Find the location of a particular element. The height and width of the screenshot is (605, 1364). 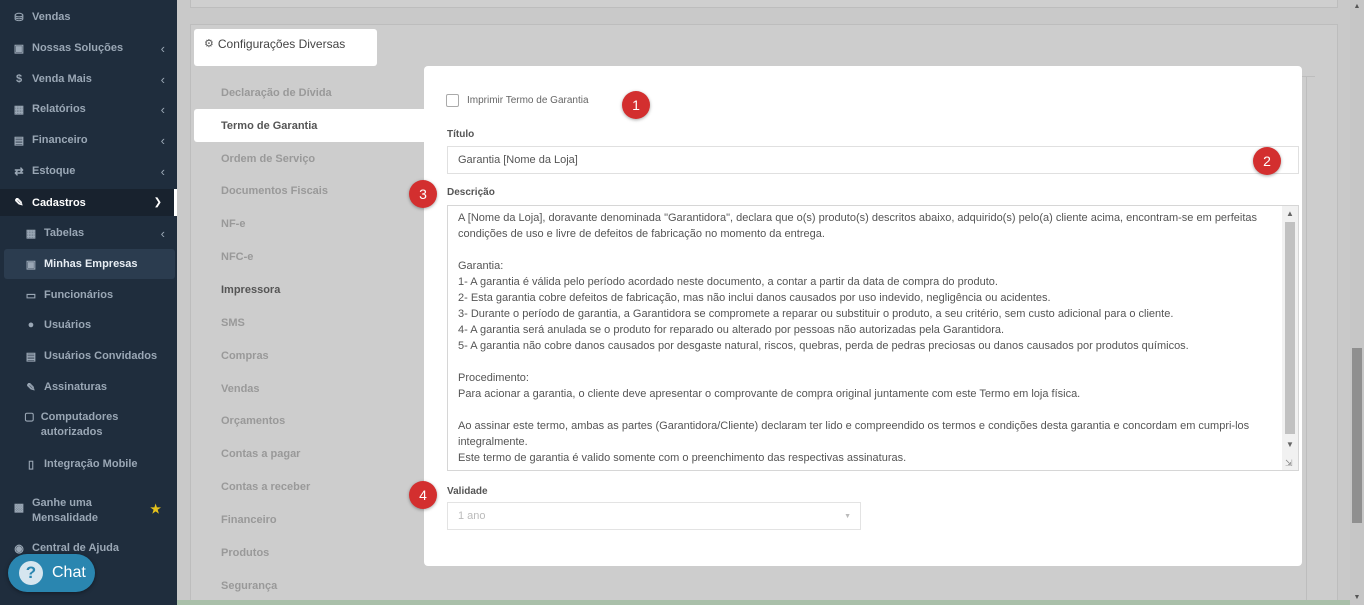

mobile-icon: ▯ is located at coordinates (31, 464).